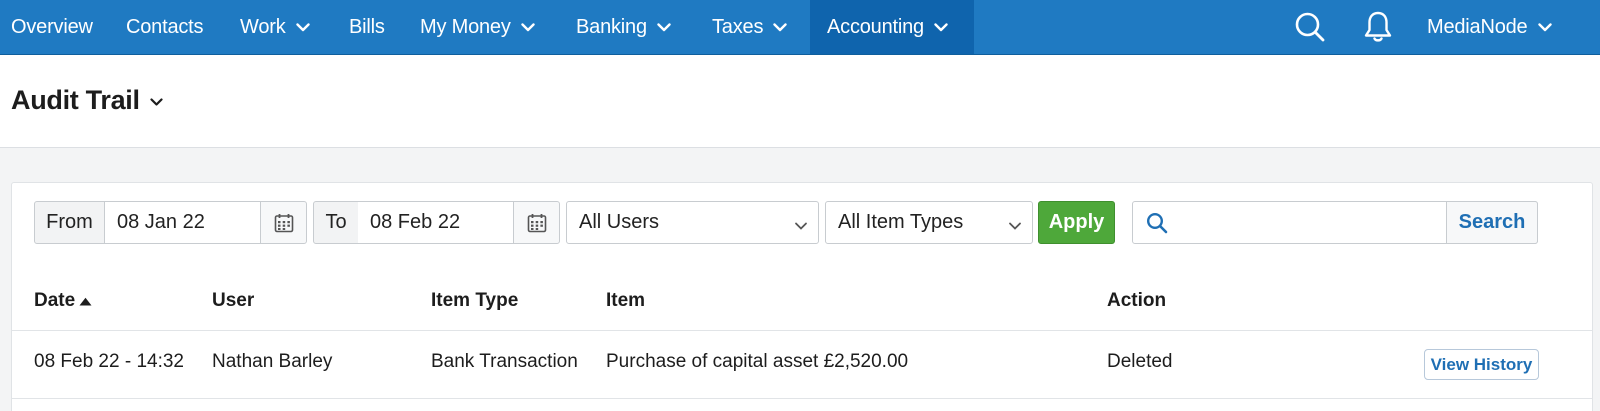 Image resolution: width=1600 pixels, height=411 pixels. What do you see at coordinates (263, 26) in the screenshot?
I see `nav-label: Work` at bounding box center [263, 26].